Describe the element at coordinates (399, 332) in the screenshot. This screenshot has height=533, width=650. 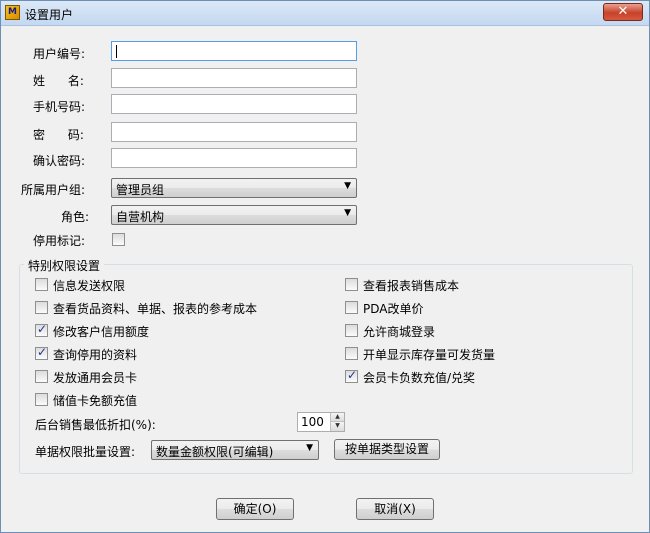
I see `perm-label: 允许商城登录` at that location.